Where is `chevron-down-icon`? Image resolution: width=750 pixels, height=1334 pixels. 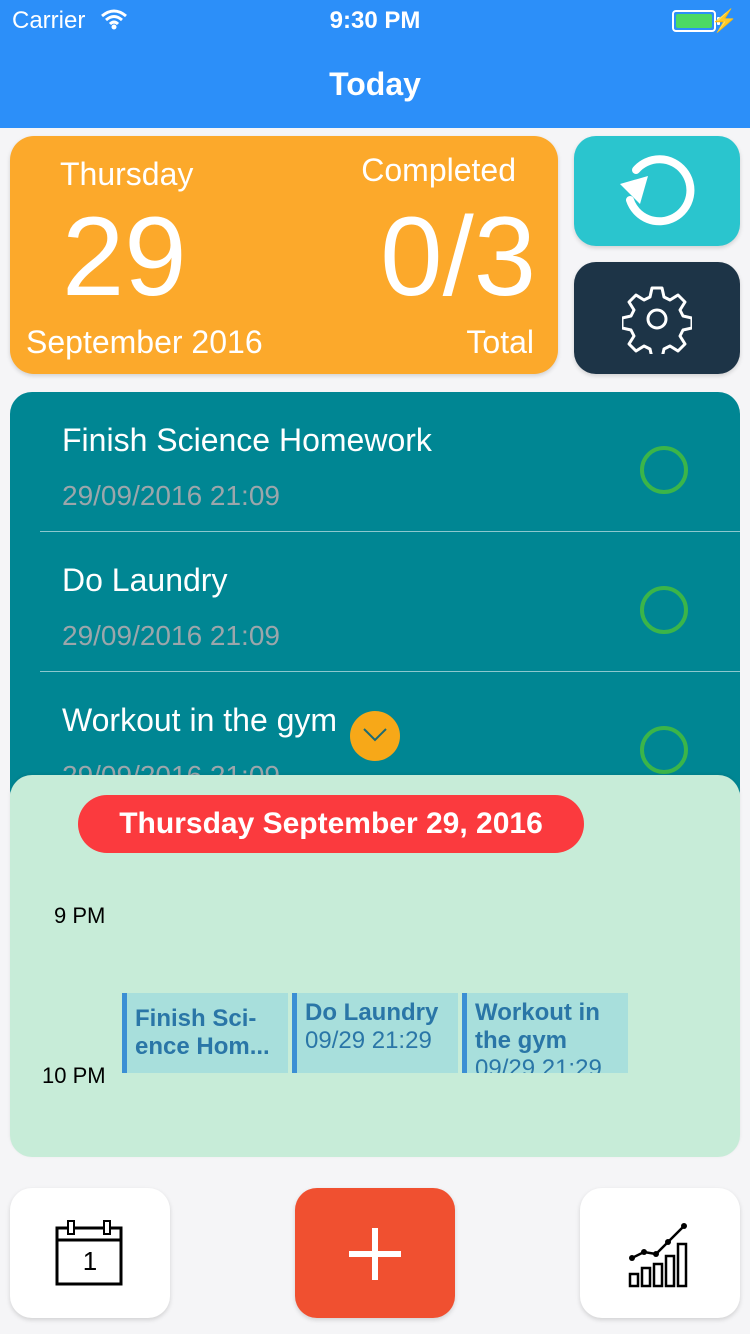 chevron-down-icon is located at coordinates (375, 735).